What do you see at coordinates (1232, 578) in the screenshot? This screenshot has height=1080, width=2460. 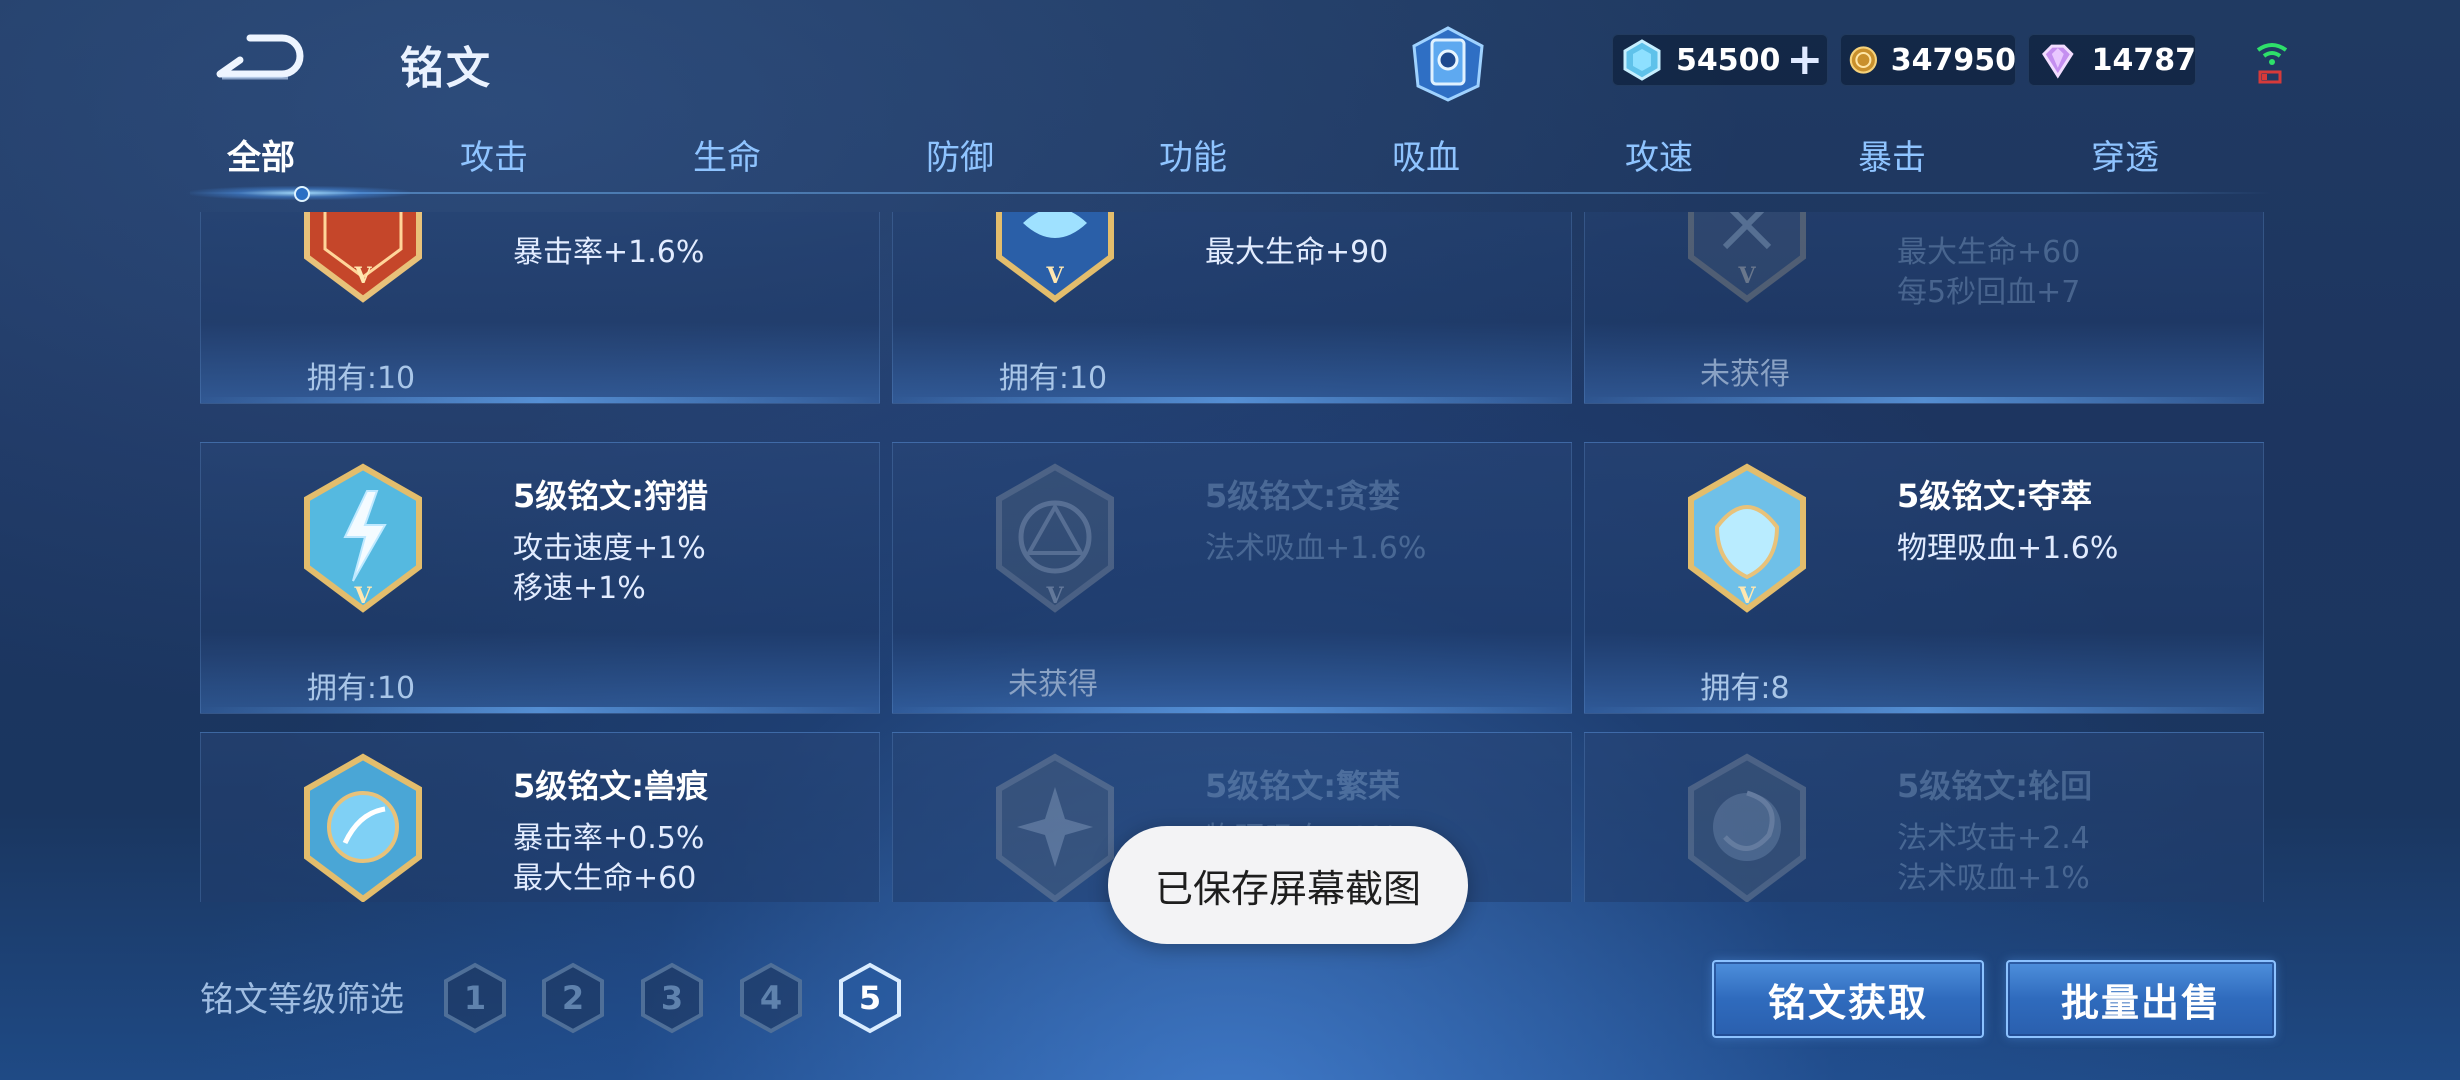 I see `inscription-card: V 5级铭文:贪婪 法术吸血+1.6% 未获得` at bounding box center [1232, 578].